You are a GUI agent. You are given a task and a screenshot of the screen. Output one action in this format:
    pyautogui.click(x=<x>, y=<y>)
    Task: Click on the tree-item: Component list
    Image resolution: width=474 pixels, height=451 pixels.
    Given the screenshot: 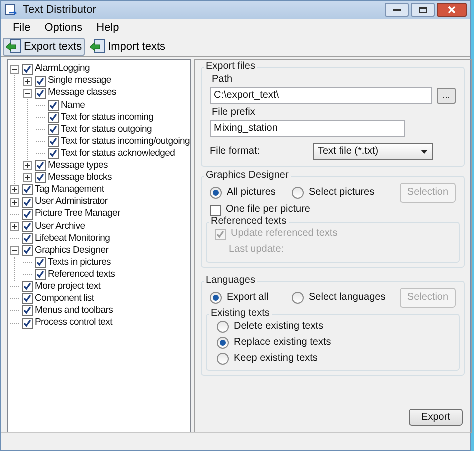 What is the action you would take?
    pyautogui.click(x=64, y=299)
    